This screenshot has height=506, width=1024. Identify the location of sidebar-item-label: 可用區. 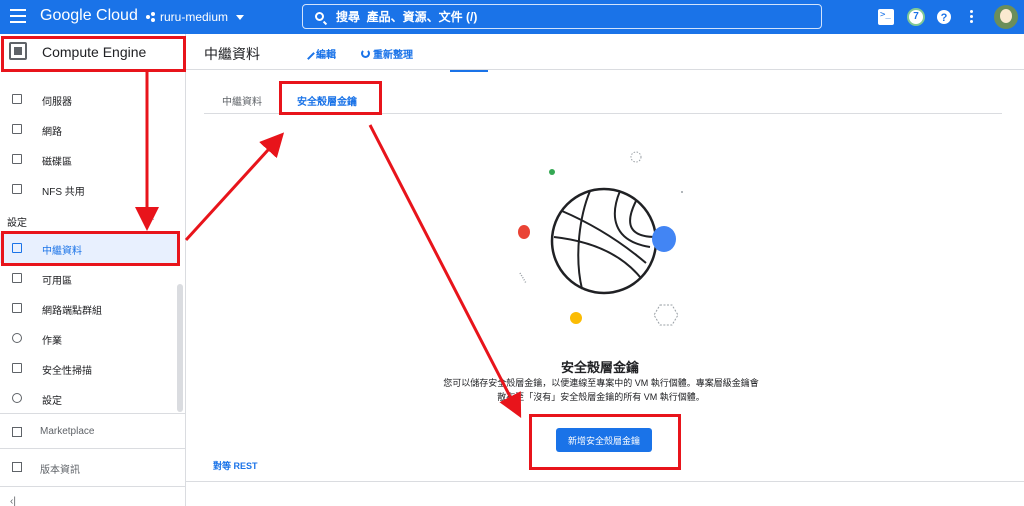
(57, 281).